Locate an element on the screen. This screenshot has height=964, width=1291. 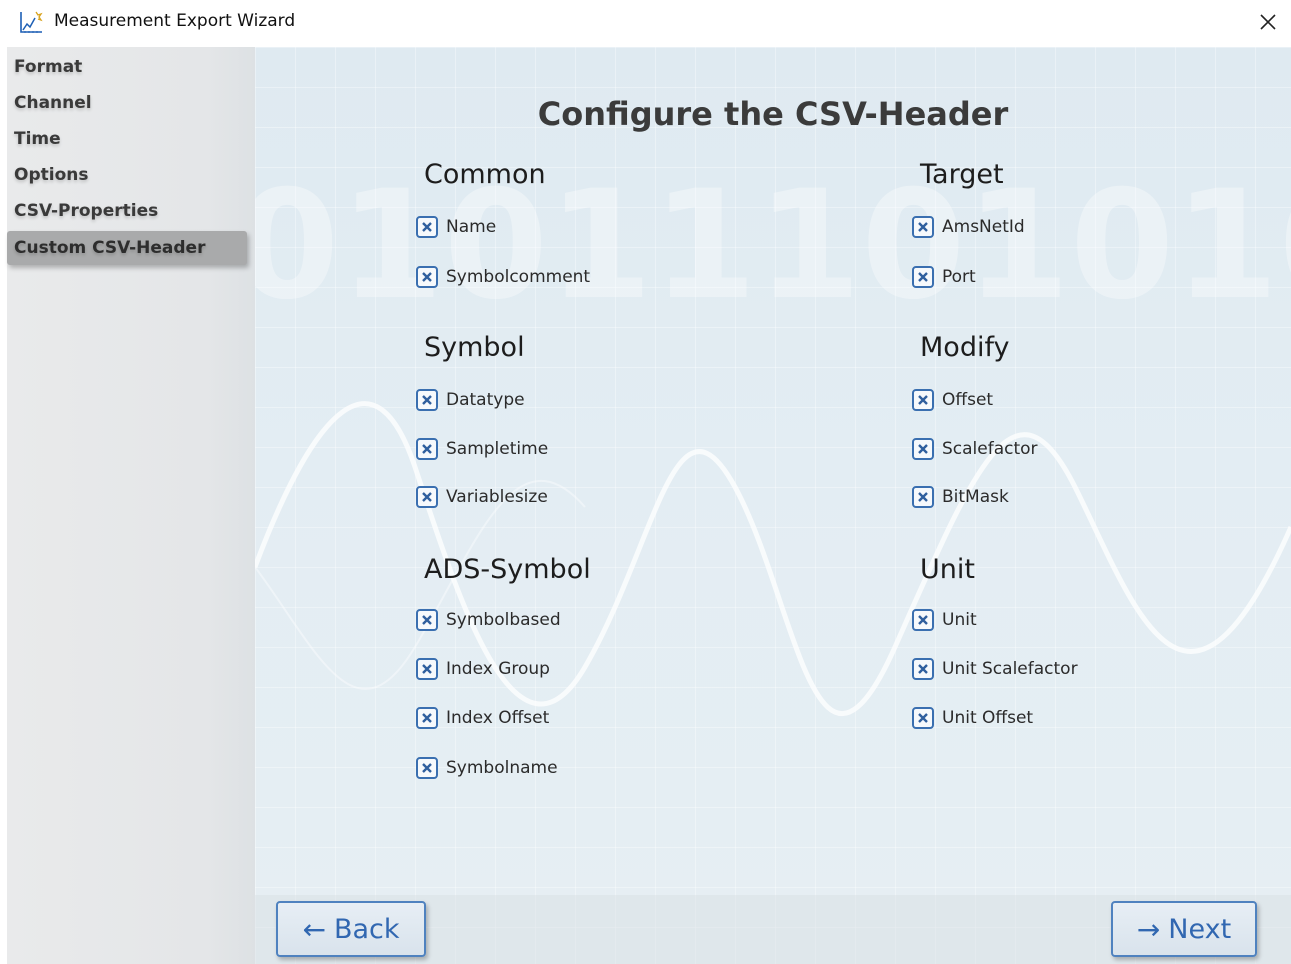
option-label: Symbolcomment is located at coordinates (518, 277).